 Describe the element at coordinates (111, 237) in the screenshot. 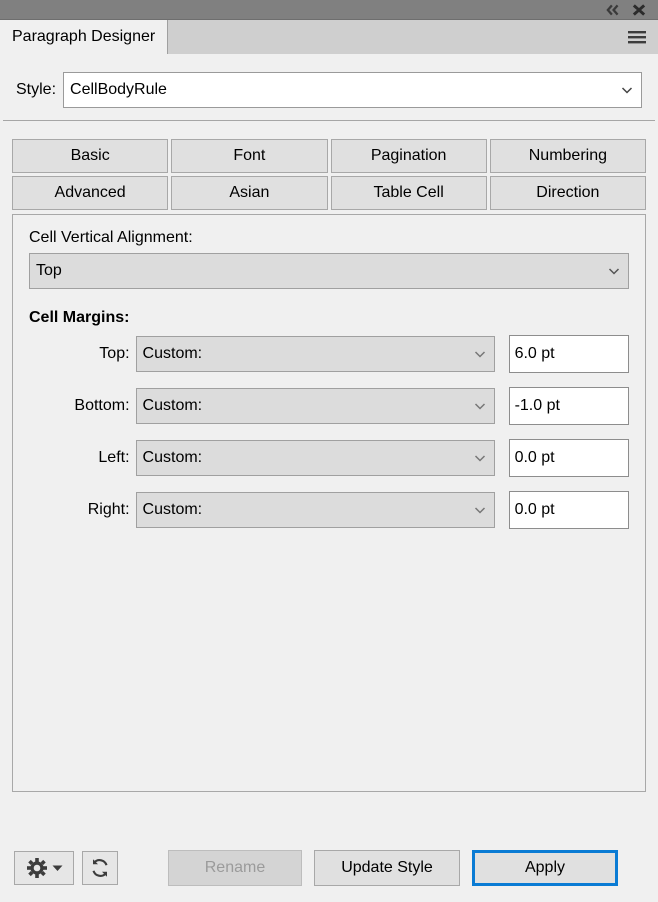

I see `cell-vertical-alignment-label: Cell Vertical Alignment:` at that location.